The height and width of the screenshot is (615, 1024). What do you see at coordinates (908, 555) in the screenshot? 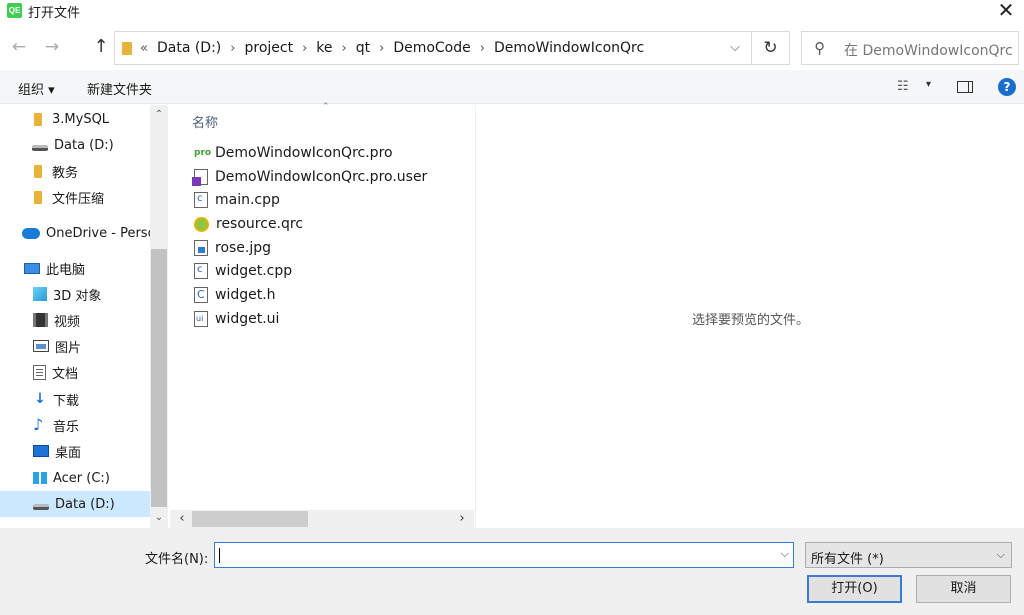
I see `file-type-select: 所有文件 (*) ⌵` at bounding box center [908, 555].